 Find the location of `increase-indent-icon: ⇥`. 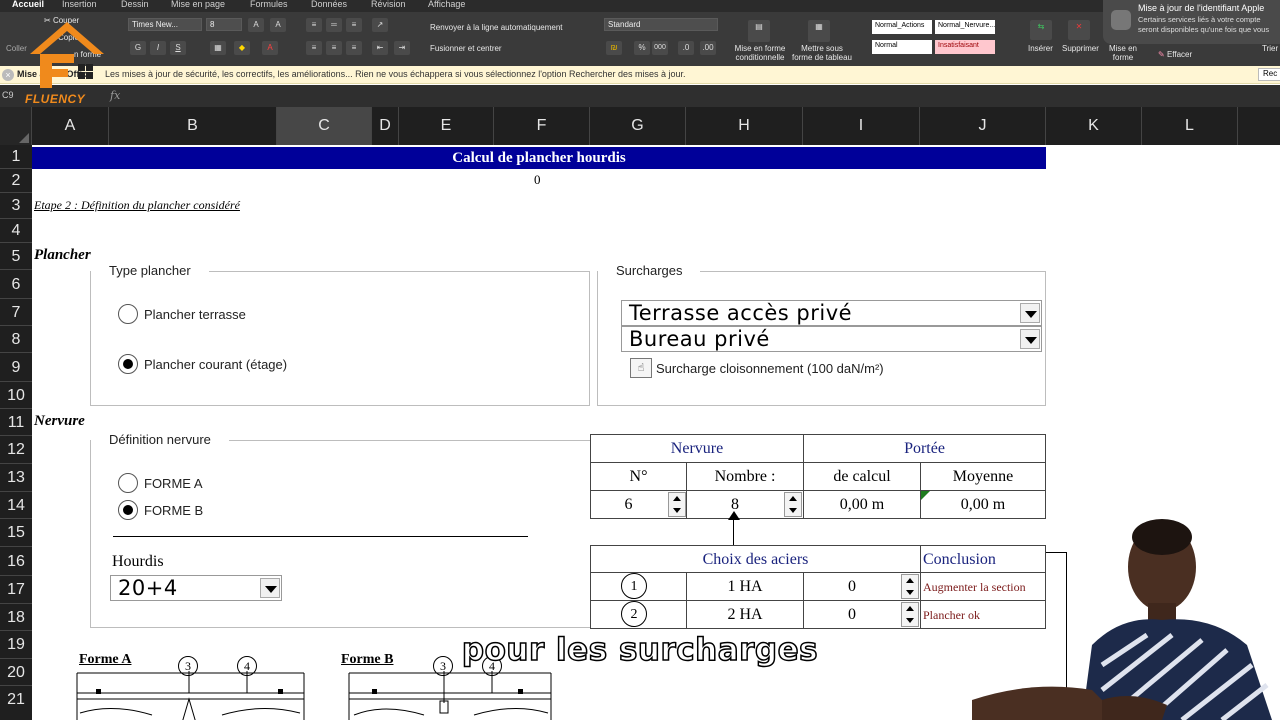

increase-indent-icon: ⇥ is located at coordinates (402, 48).